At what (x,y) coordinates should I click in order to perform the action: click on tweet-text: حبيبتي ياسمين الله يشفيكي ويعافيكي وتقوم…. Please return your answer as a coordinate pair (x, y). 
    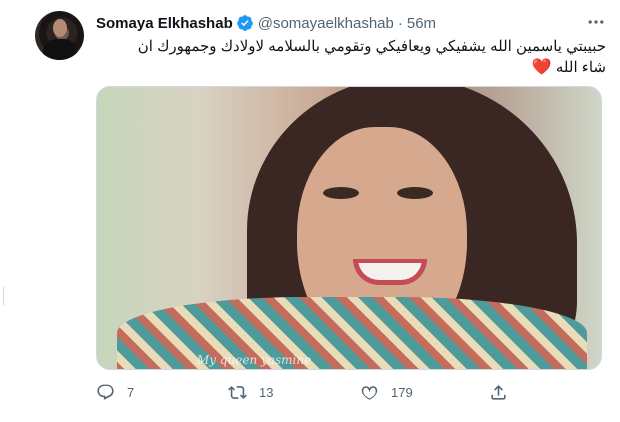
    Looking at the image, I should click on (351, 57).